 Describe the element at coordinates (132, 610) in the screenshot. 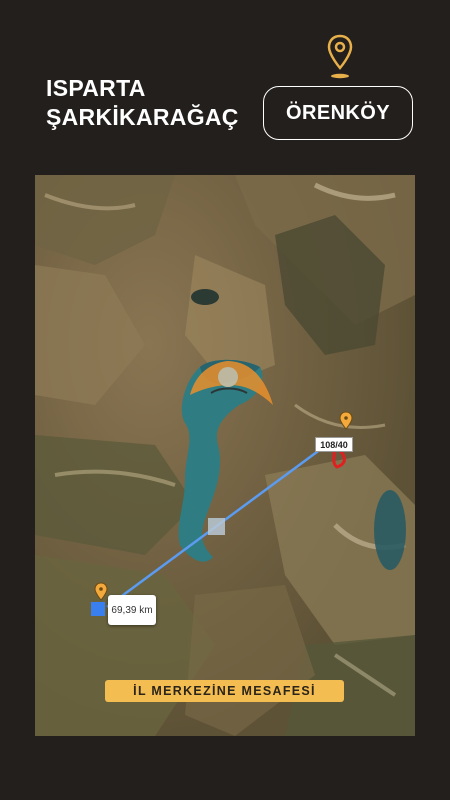

I see `distance-label: 69,39 km` at that location.